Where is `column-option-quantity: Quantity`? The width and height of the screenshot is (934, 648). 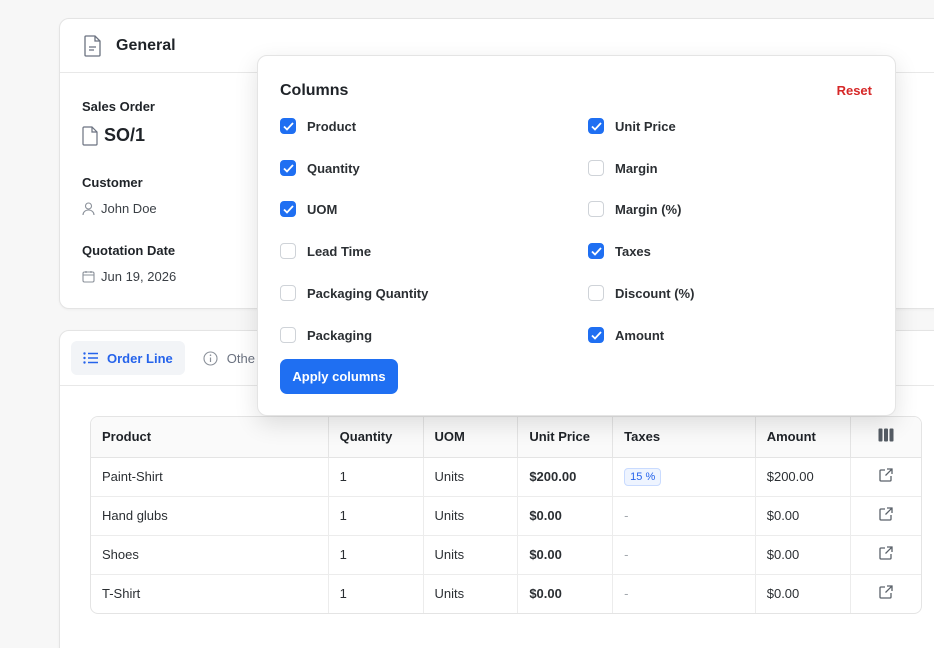
column-option-quantity: Quantity is located at coordinates (320, 168).